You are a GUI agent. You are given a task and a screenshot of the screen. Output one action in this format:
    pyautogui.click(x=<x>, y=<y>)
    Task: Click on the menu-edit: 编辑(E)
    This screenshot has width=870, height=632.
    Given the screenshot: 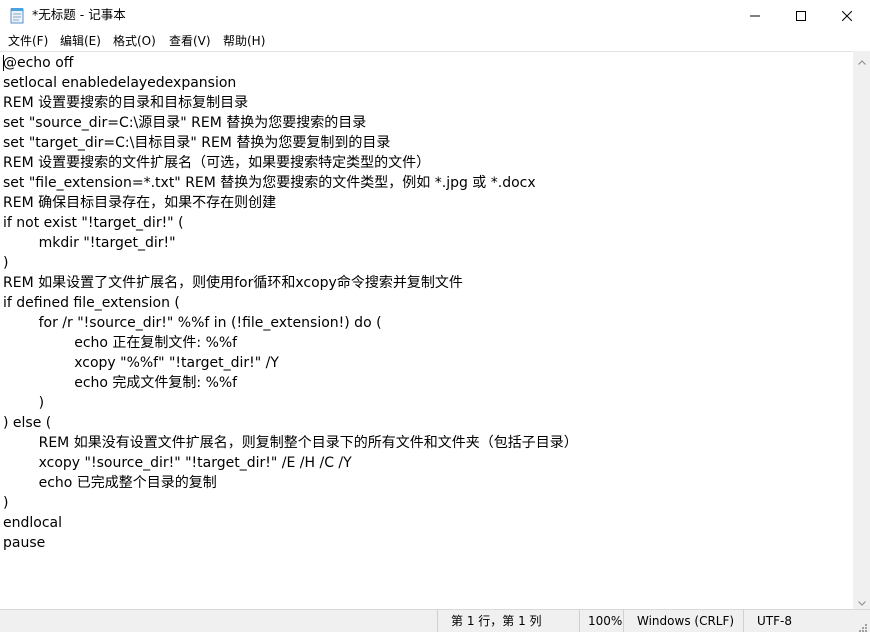 What is the action you would take?
    pyautogui.click(x=80, y=41)
    